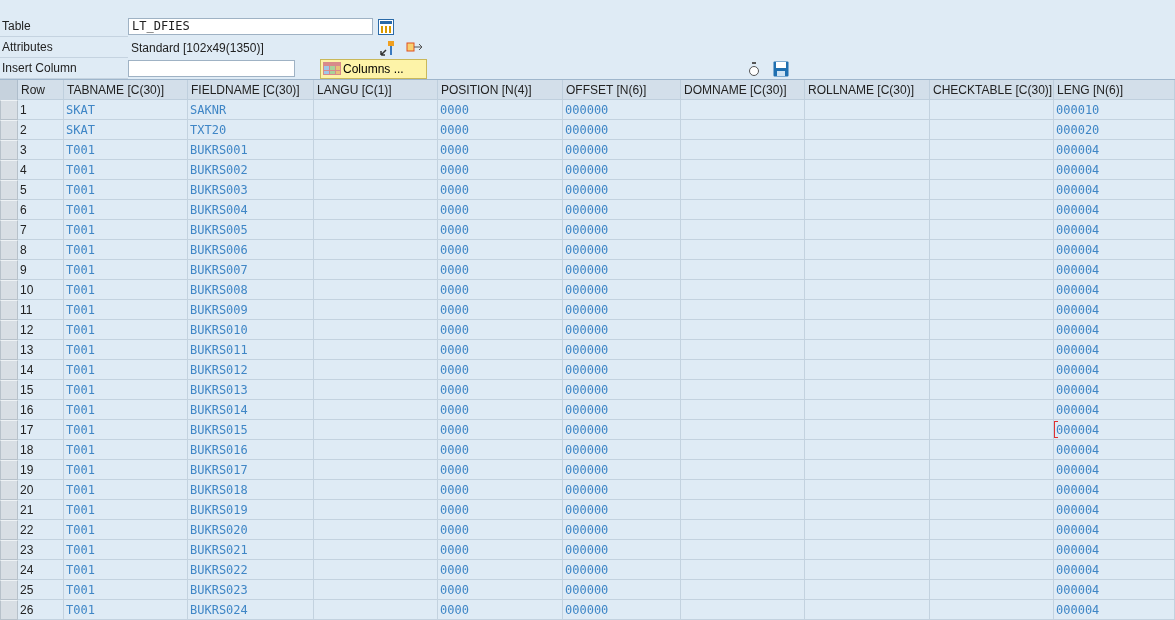 This screenshot has height=620, width=1175. I want to click on row-number: 21, so click(41, 510).